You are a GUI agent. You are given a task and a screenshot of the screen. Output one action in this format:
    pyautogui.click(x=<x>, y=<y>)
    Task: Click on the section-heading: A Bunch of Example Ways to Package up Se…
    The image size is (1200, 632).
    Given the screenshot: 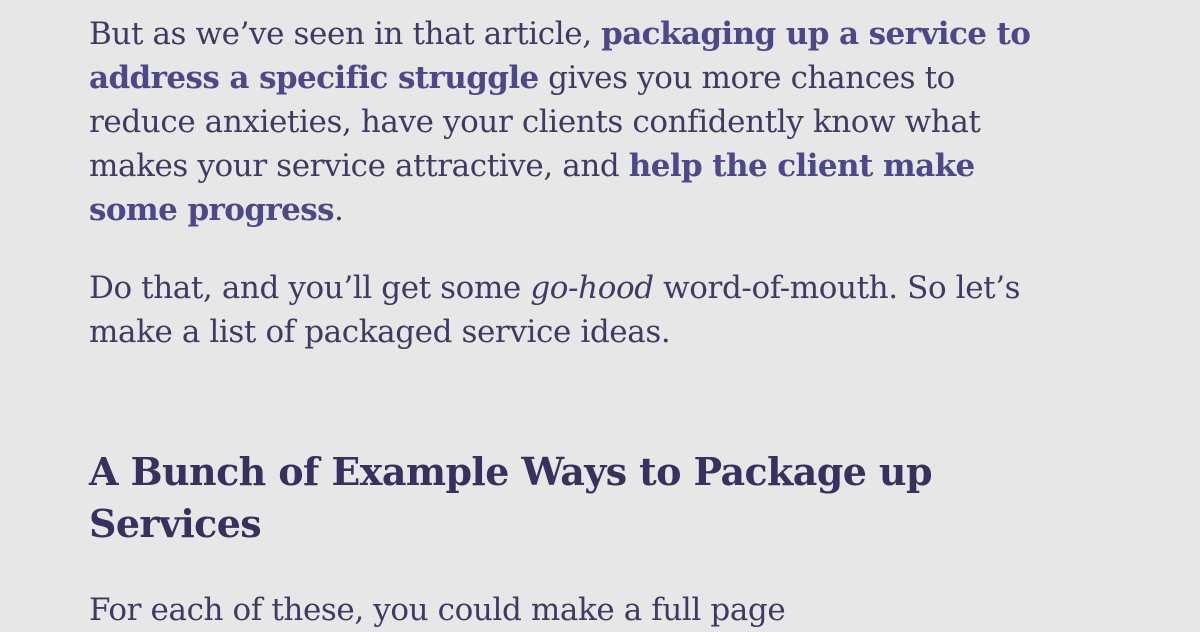 What is the action you would take?
    pyautogui.click(x=511, y=497)
    